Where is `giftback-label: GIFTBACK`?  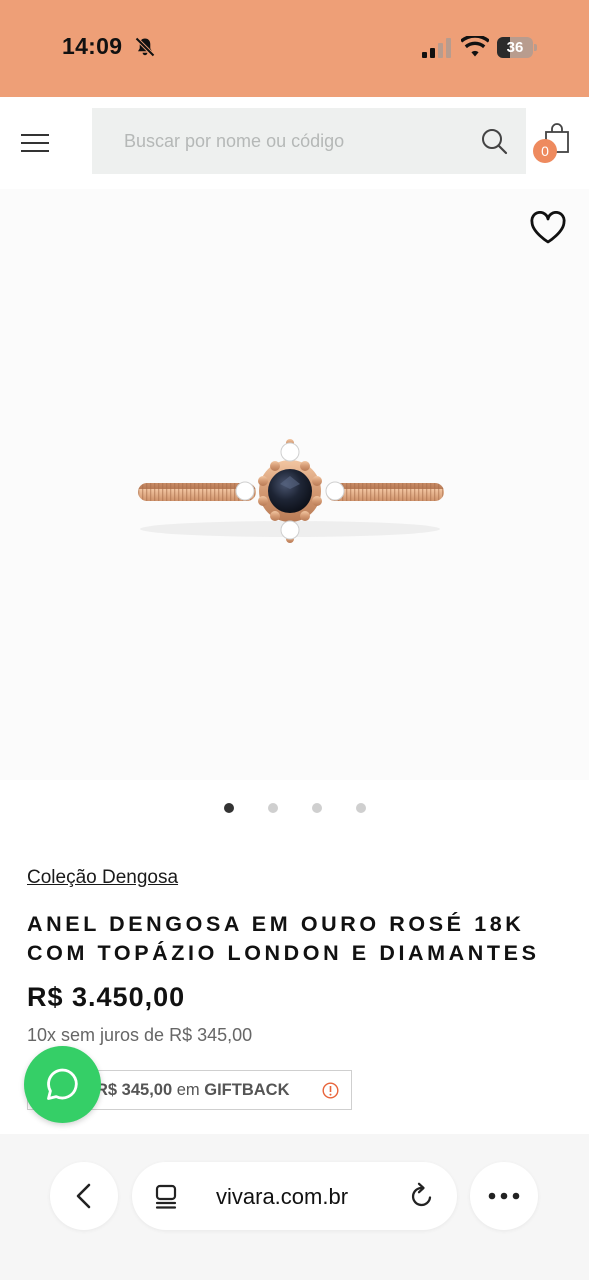
giftback-label: GIFTBACK is located at coordinates (247, 1090).